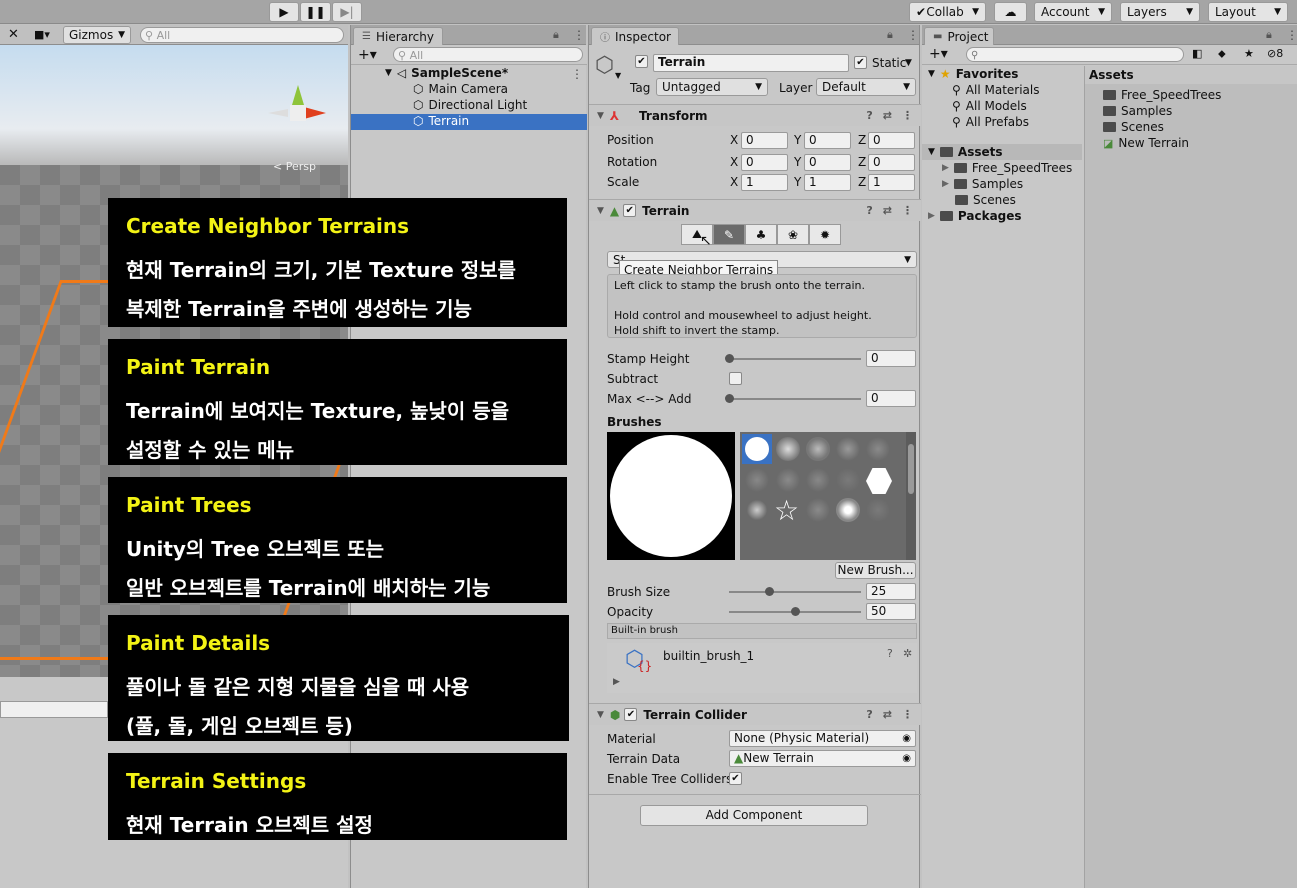  I want to click on opacity-slider-knob, so click(795, 611).